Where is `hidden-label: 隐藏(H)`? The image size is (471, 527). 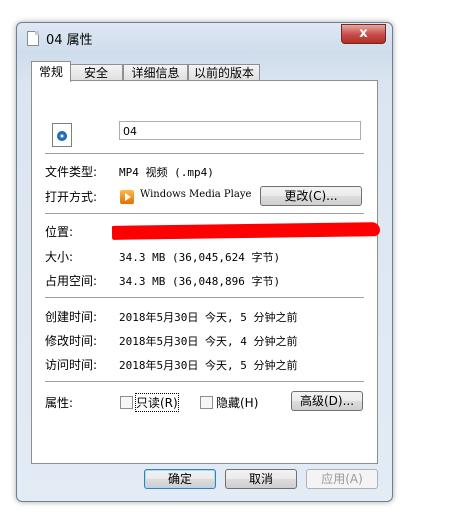
hidden-label: 隐藏(H) is located at coordinates (237, 402).